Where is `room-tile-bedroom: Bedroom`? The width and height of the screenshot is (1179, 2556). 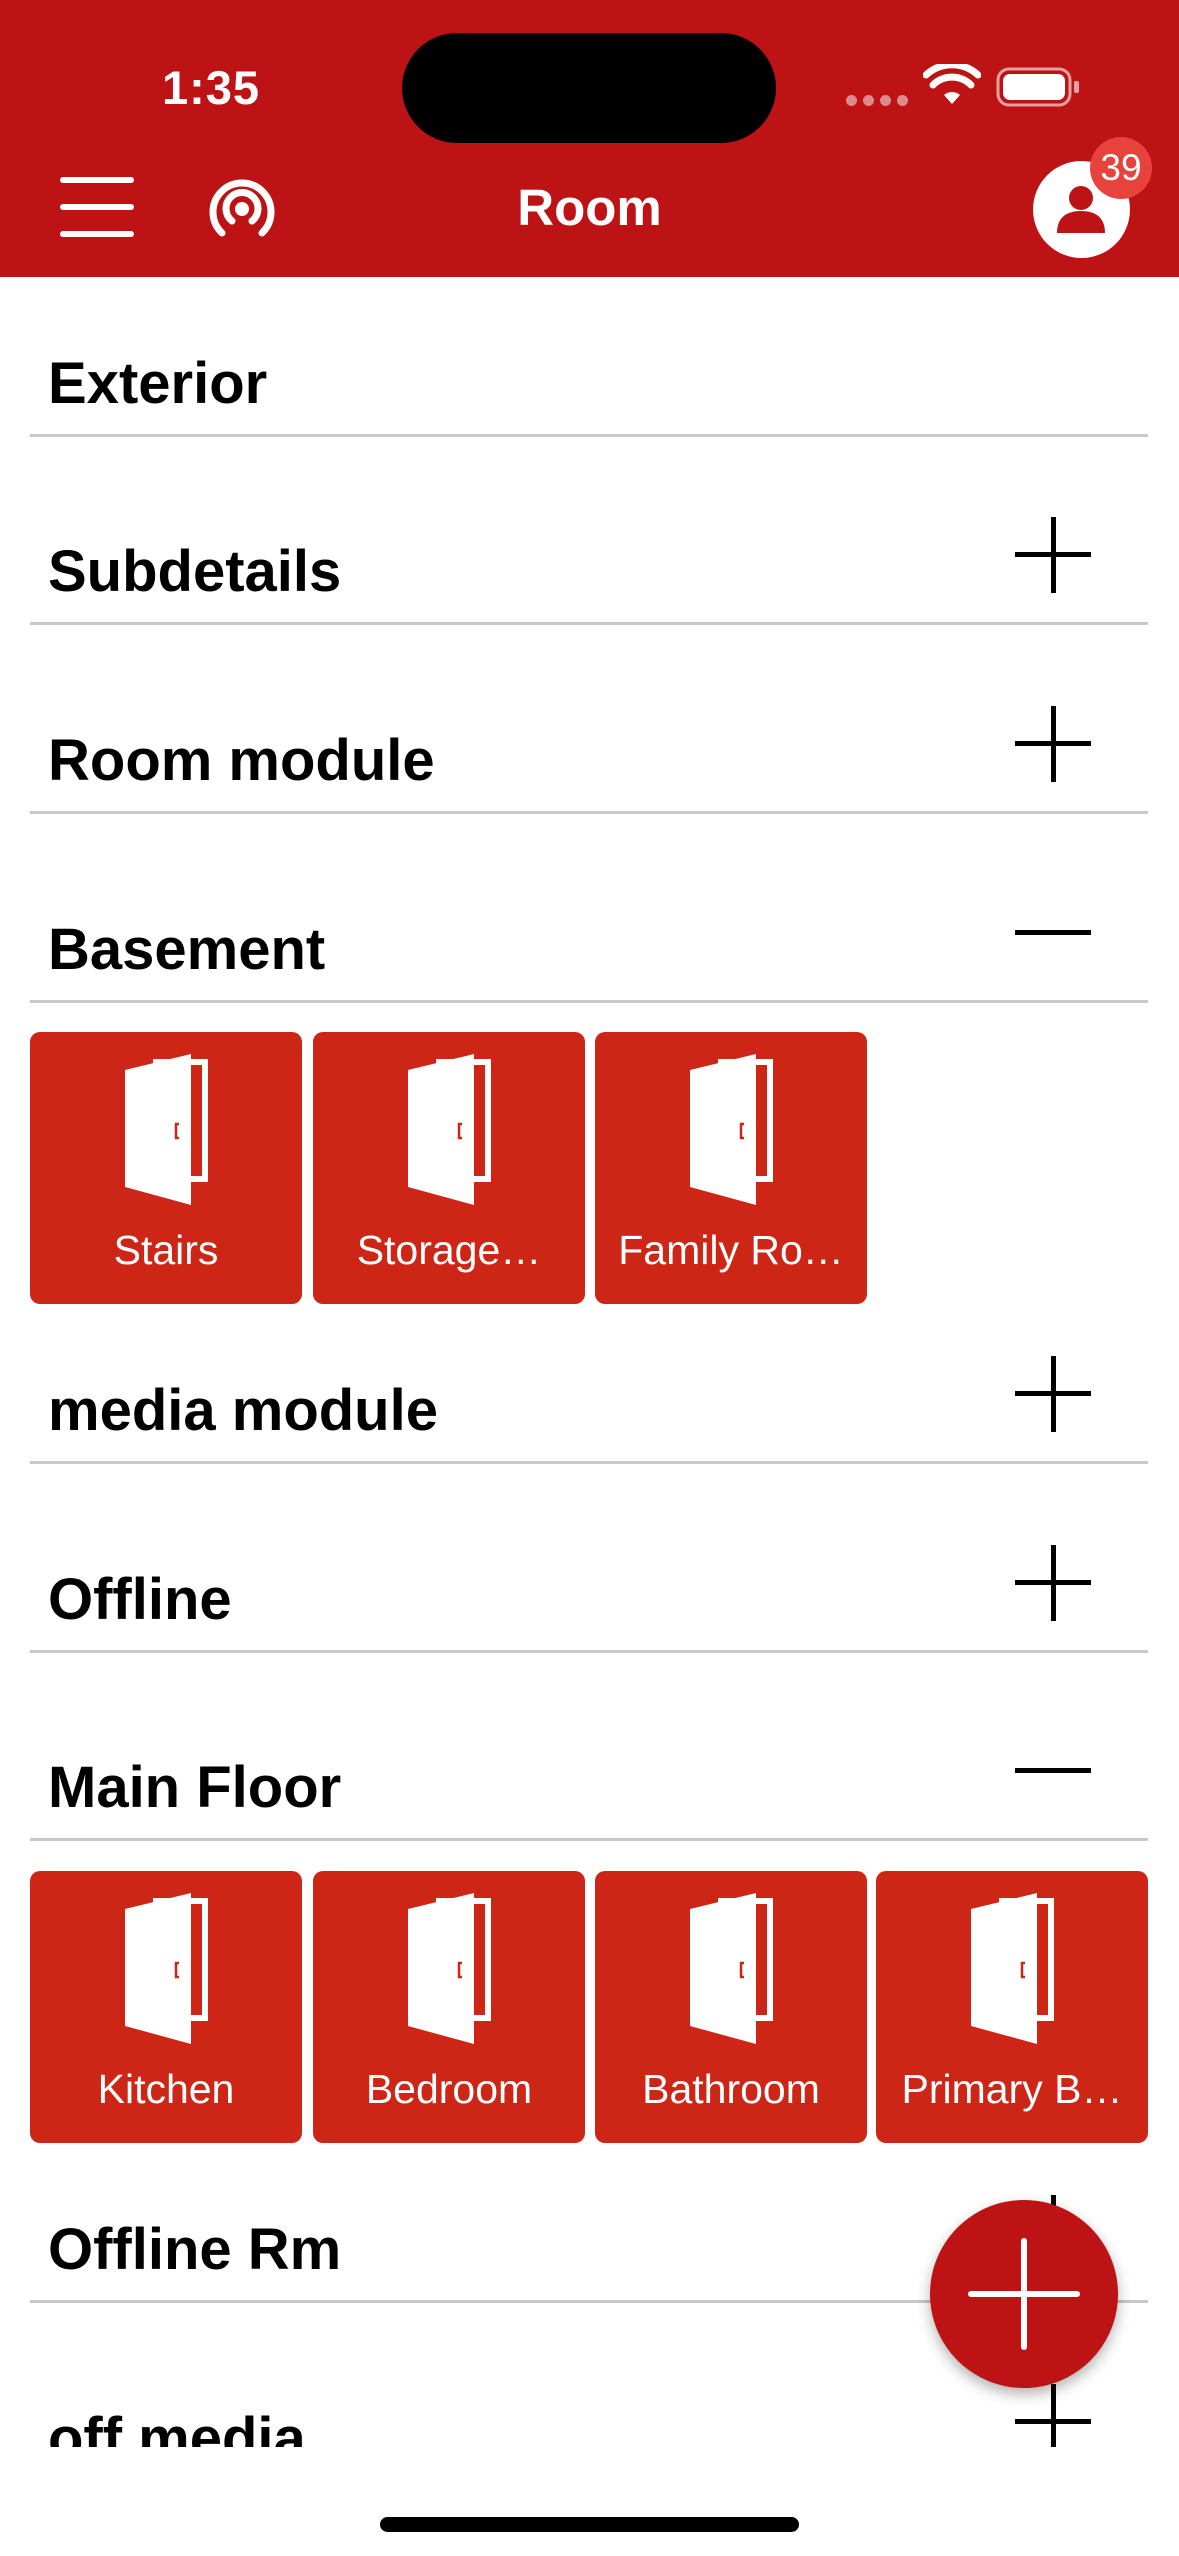
room-tile-bedroom: Bedroom is located at coordinates (449, 2007).